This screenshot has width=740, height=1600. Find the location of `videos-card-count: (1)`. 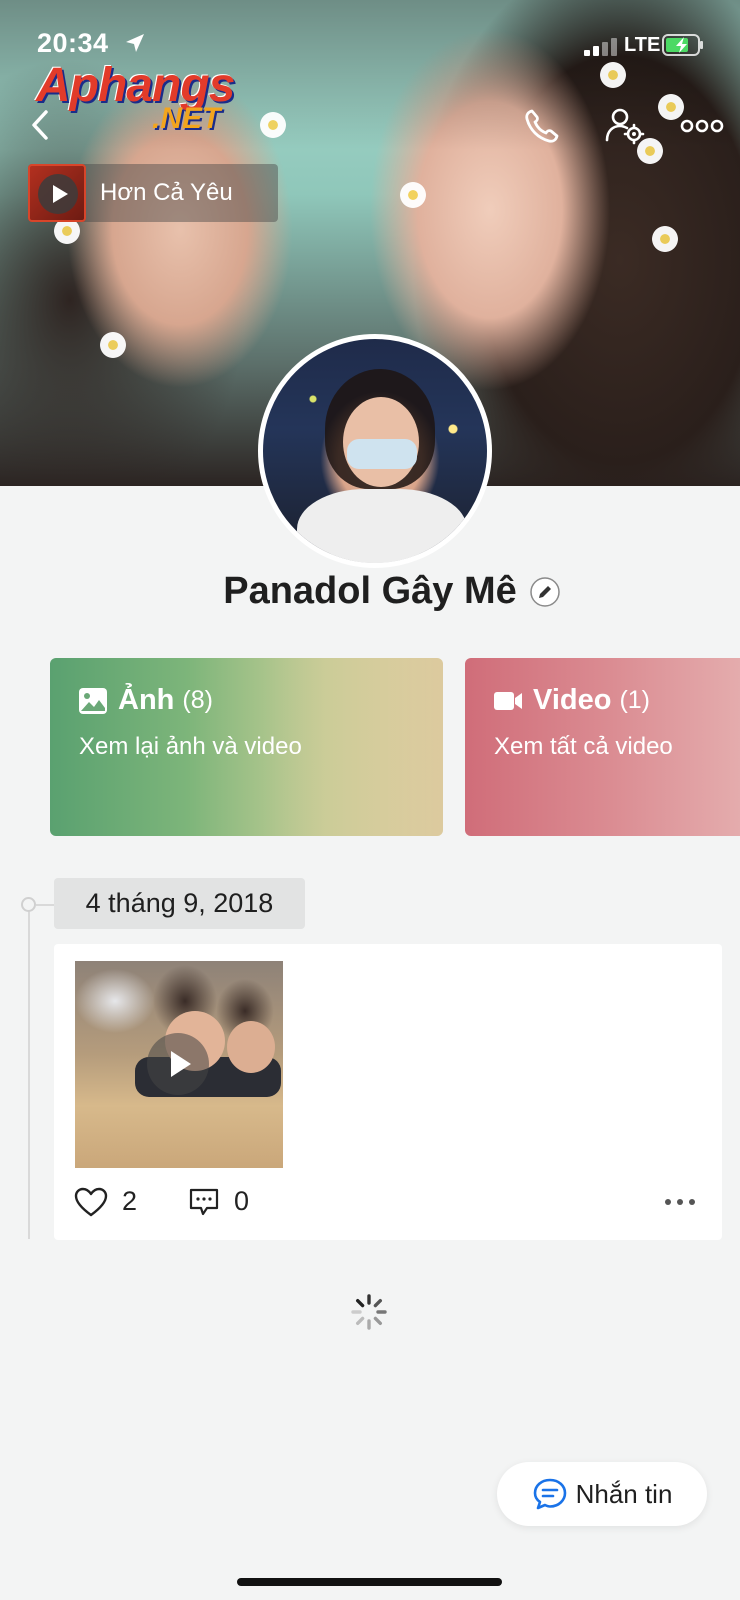

videos-card-count: (1) is located at coordinates (634, 700).